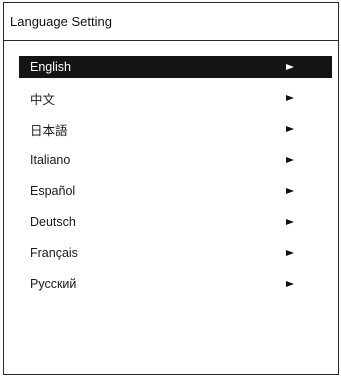  Describe the element at coordinates (175, 98) in the screenshot. I see `language-item-chinese: 中文` at that location.